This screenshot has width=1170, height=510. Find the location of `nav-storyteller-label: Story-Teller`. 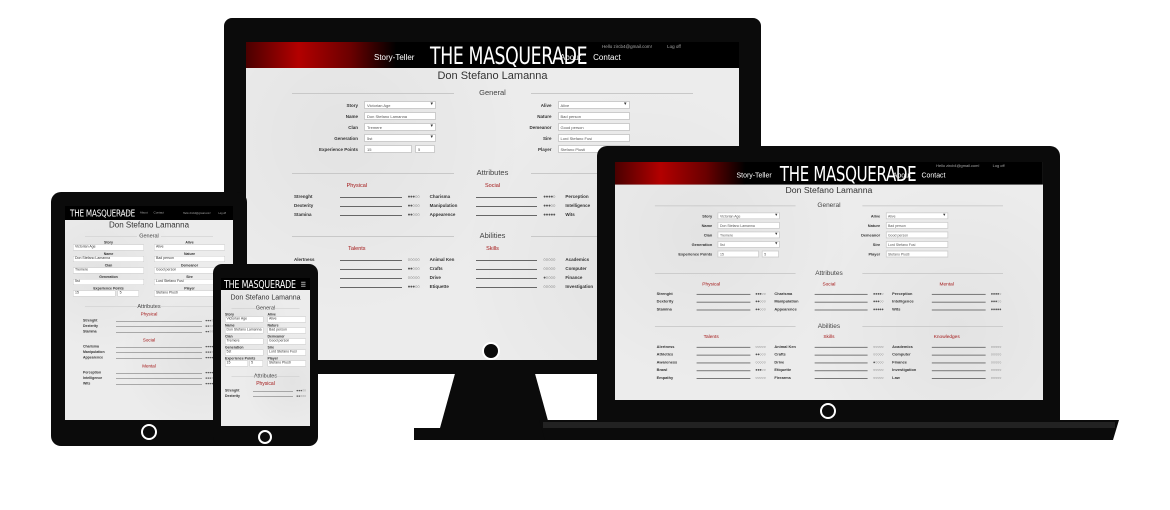

nav-storyteller-label: Story-Teller is located at coordinates (394, 57).